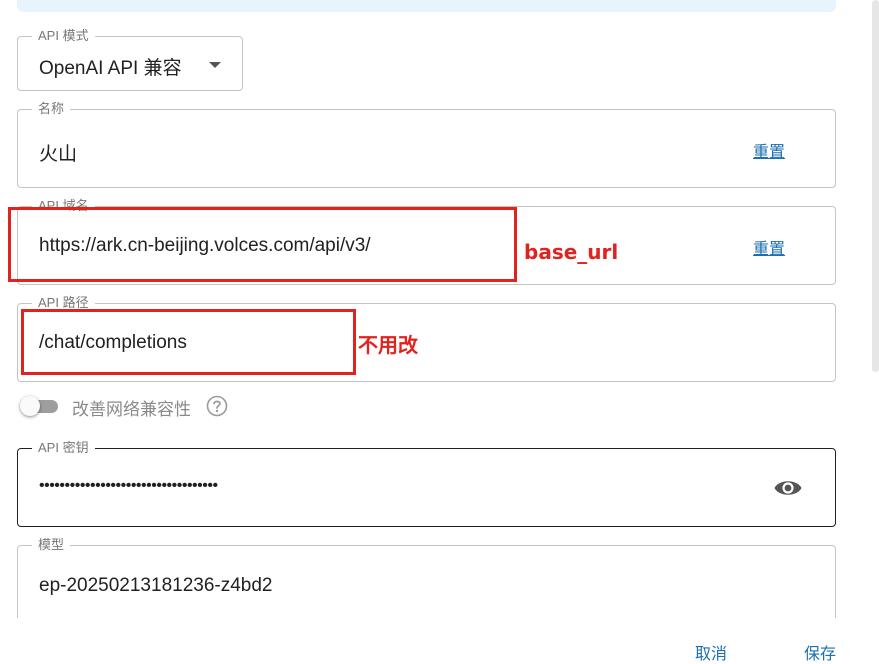 The image size is (879, 664). Describe the element at coordinates (711, 652) in the screenshot. I see `cancel-button: 取消` at that location.